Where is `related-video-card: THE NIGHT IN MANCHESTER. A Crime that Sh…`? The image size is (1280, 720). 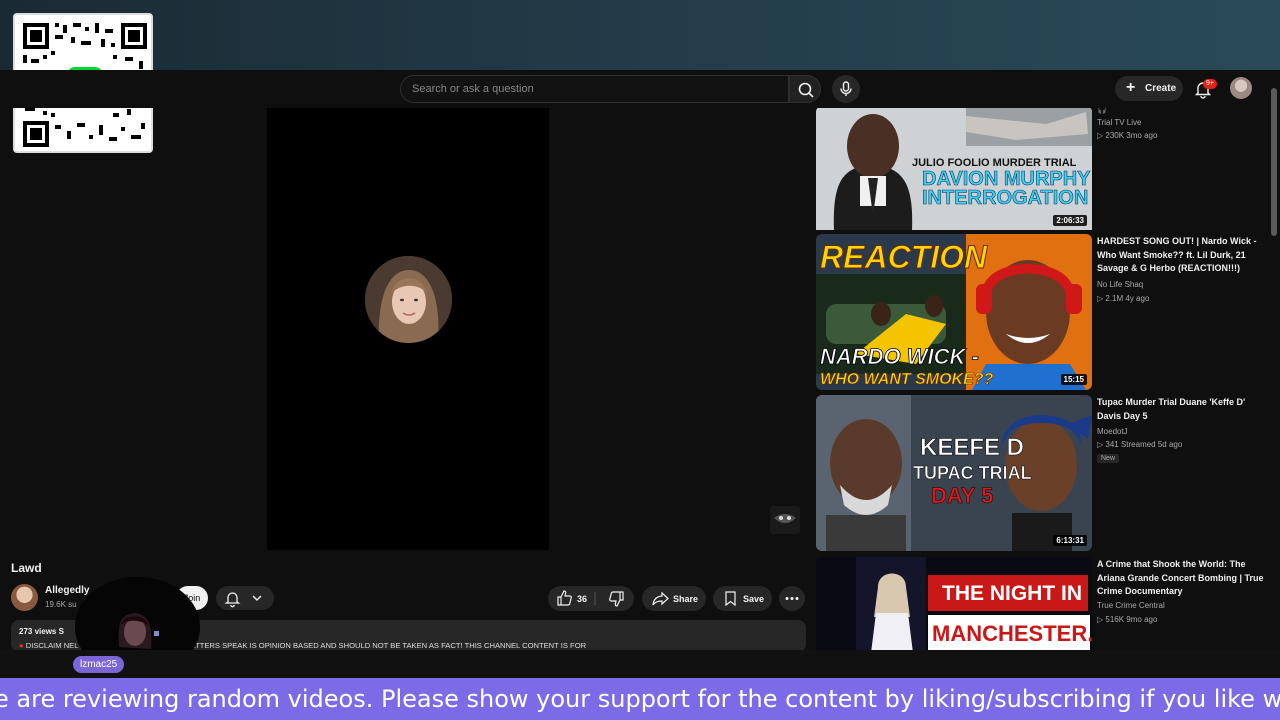
related-video-card: THE NIGHT IN MANCHESTER. A Crime that Sh… is located at coordinates (1041, 603).